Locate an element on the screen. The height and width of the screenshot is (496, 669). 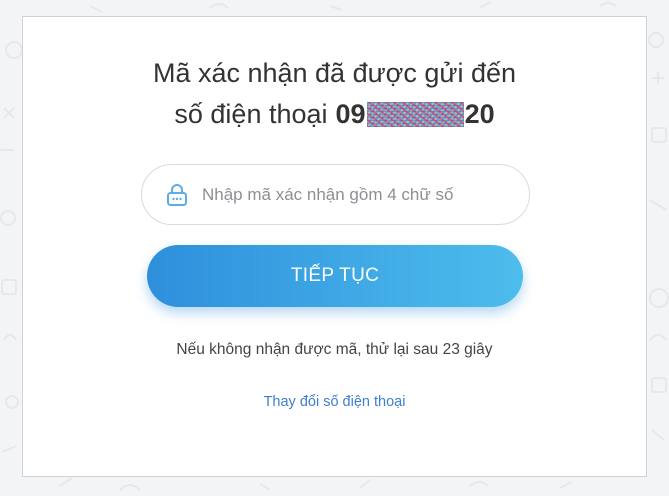
phone-prefix-label: số điện thoại is located at coordinates (251, 114).